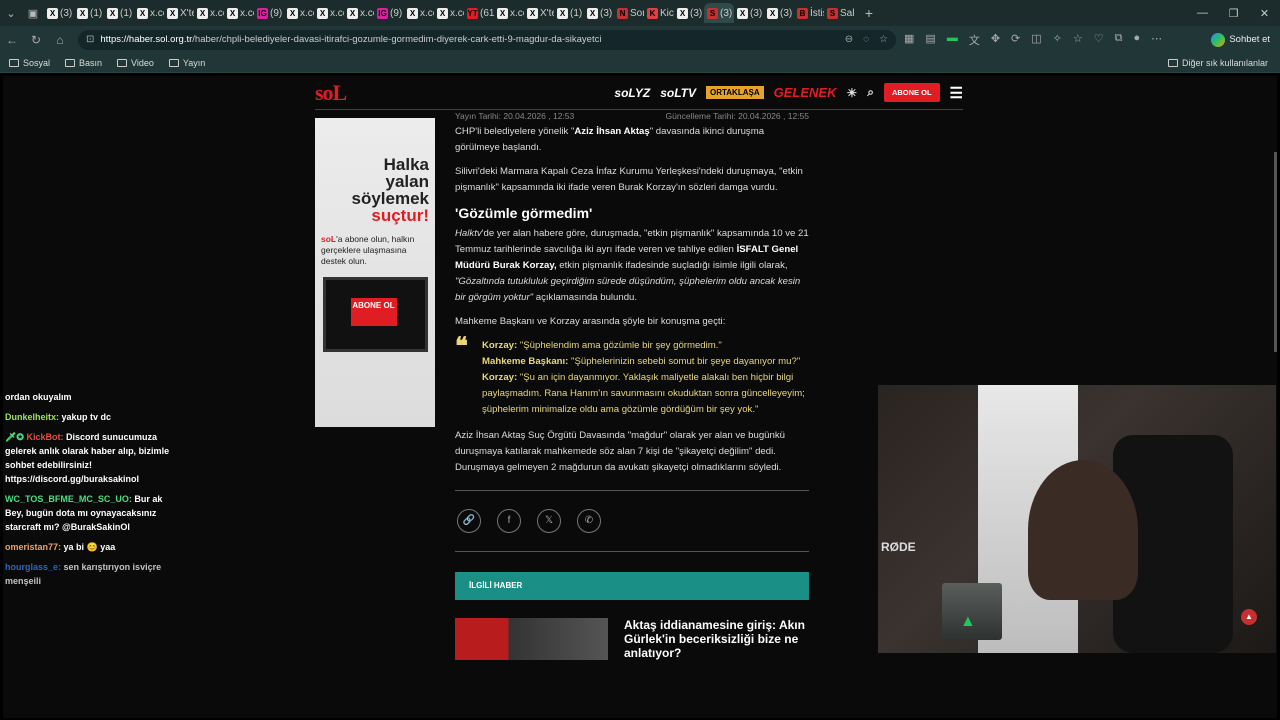 This screenshot has height=720, width=1280. Describe the element at coordinates (632, 93) in the screenshot. I see `nav-solyz: soLYZ` at that location.